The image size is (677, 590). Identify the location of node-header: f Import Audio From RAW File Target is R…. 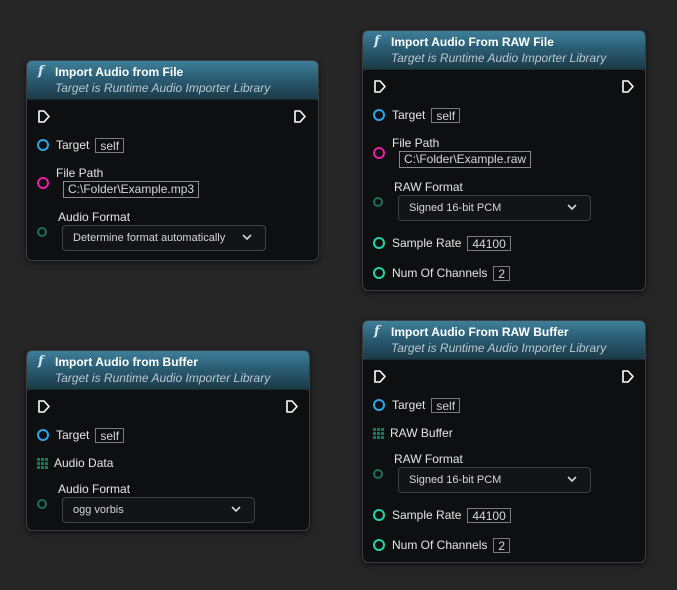
(504, 50).